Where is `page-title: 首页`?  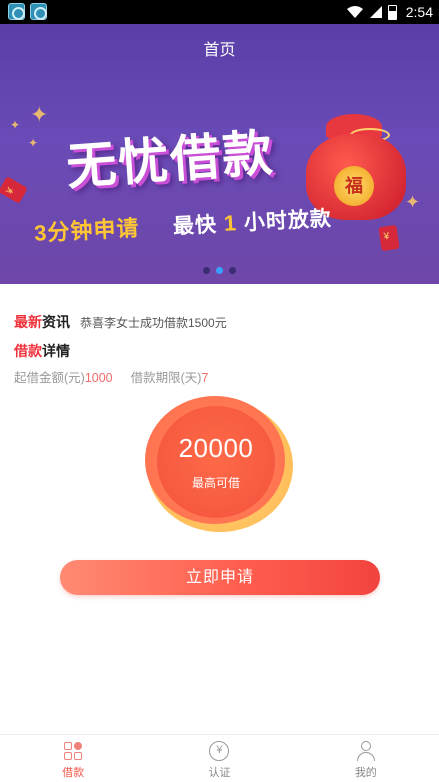 page-title: 首页 is located at coordinates (219, 50).